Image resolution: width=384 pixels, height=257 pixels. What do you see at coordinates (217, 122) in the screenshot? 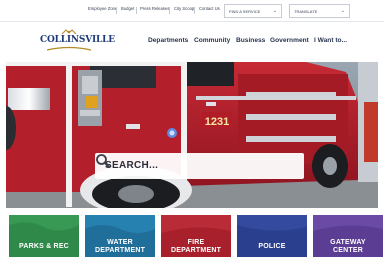
I see `truck-number: 1231` at bounding box center [217, 122].